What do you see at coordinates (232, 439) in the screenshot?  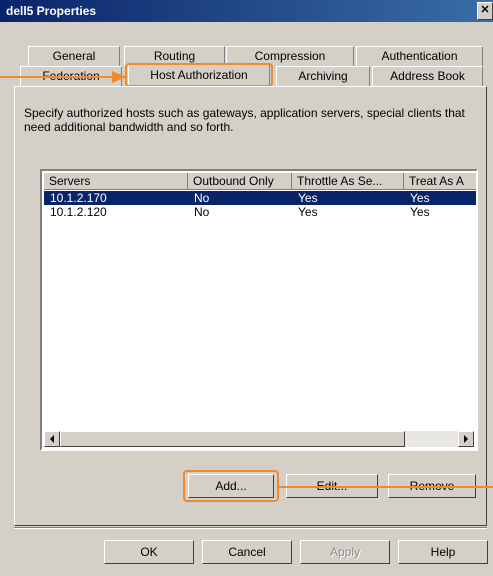 I see `scroll-thumb` at bounding box center [232, 439].